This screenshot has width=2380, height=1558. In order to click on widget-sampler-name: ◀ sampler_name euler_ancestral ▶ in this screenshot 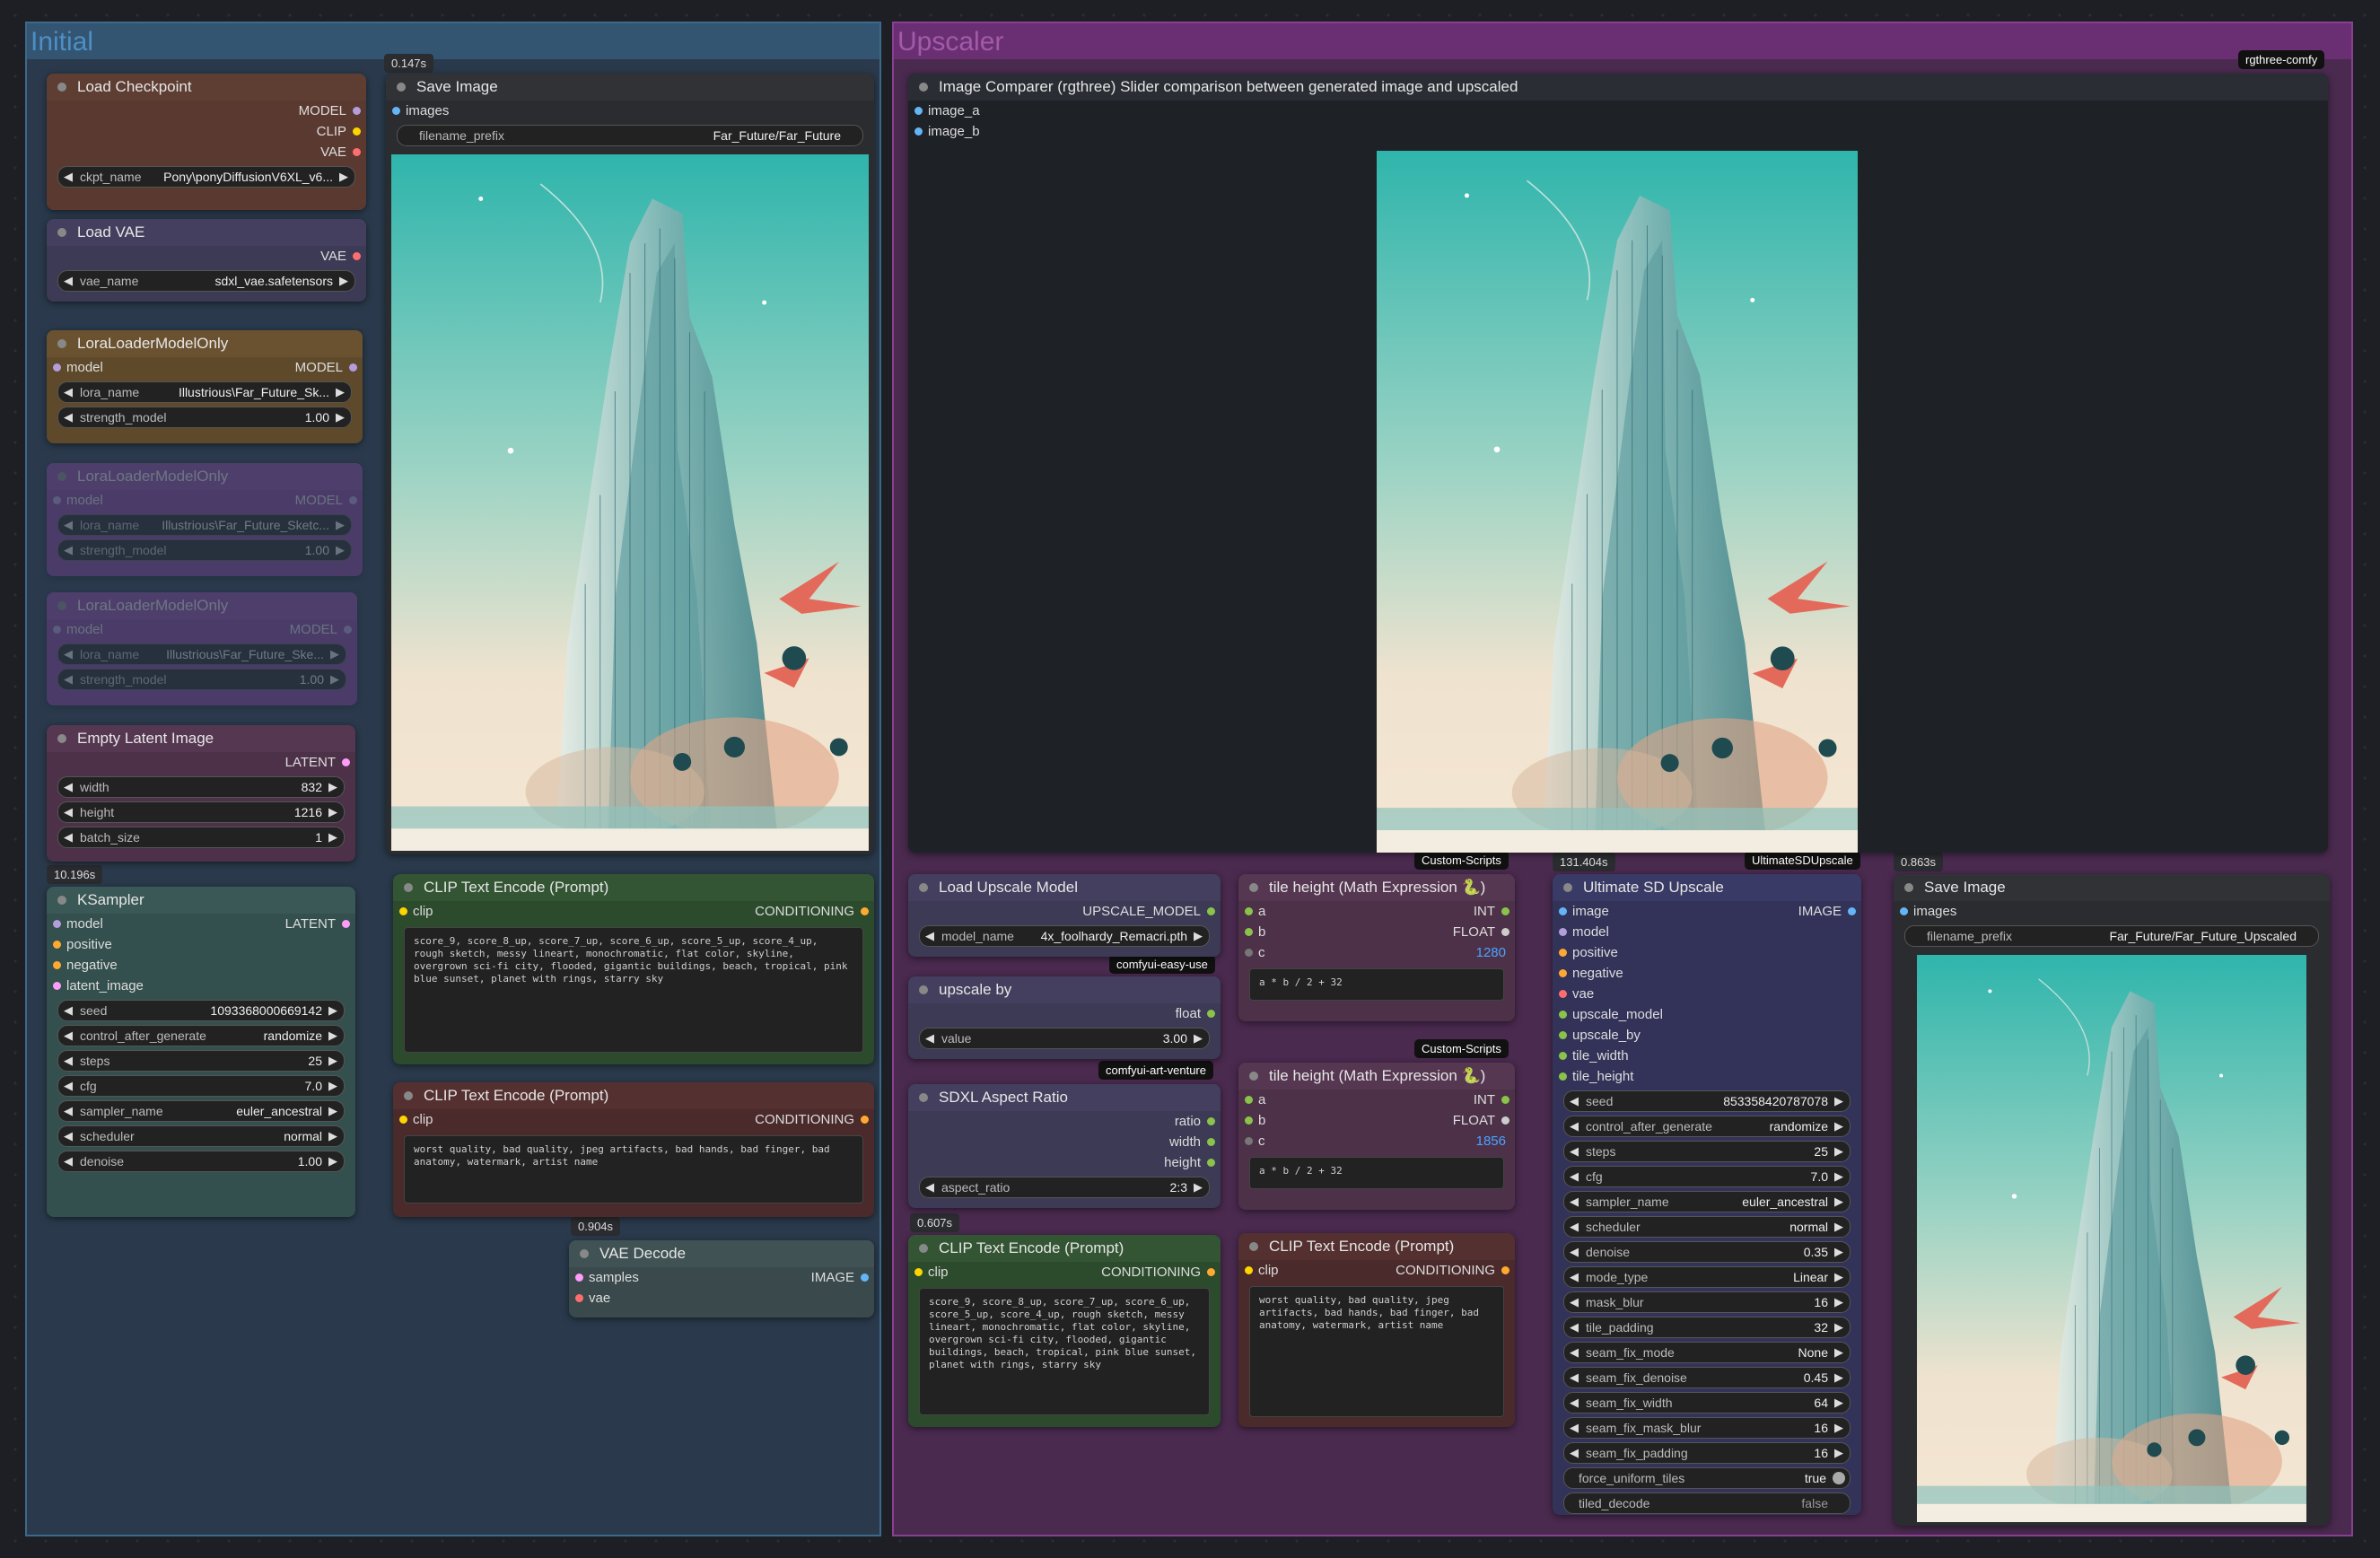, I will do `click(201, 1111)`.